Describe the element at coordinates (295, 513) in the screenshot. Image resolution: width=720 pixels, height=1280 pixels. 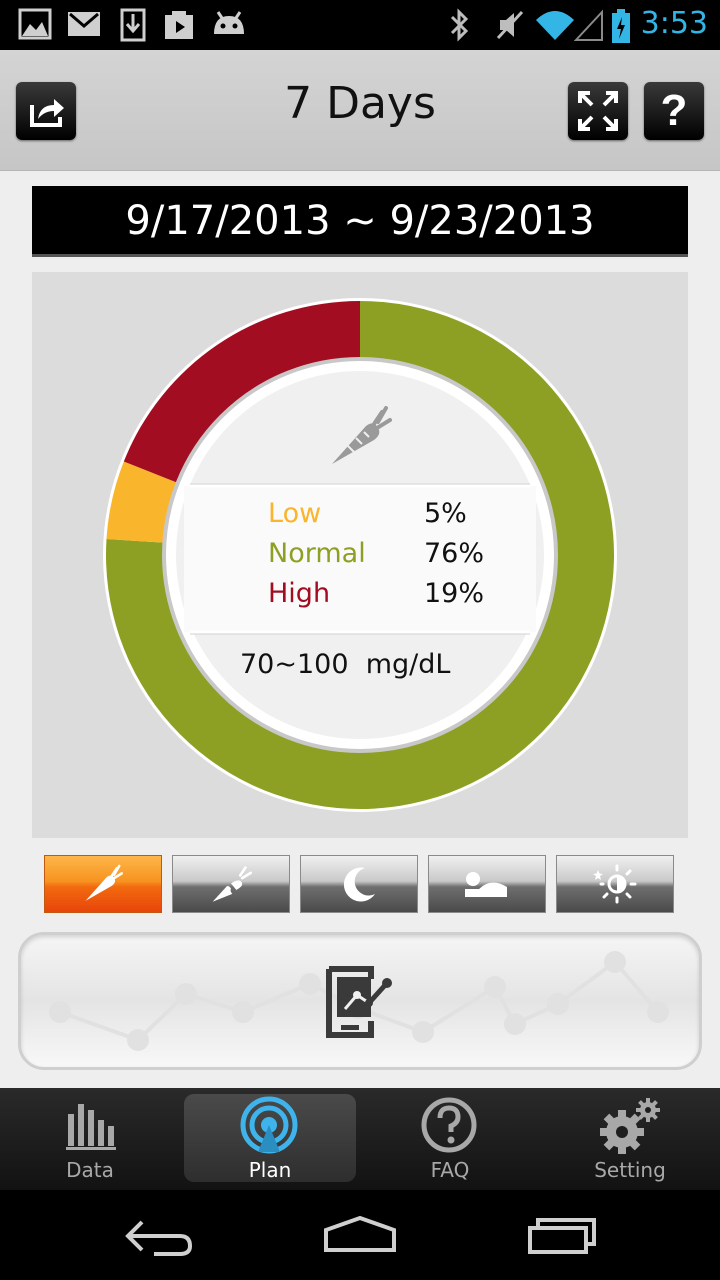
I see `legend-label-low: Low` at that location.